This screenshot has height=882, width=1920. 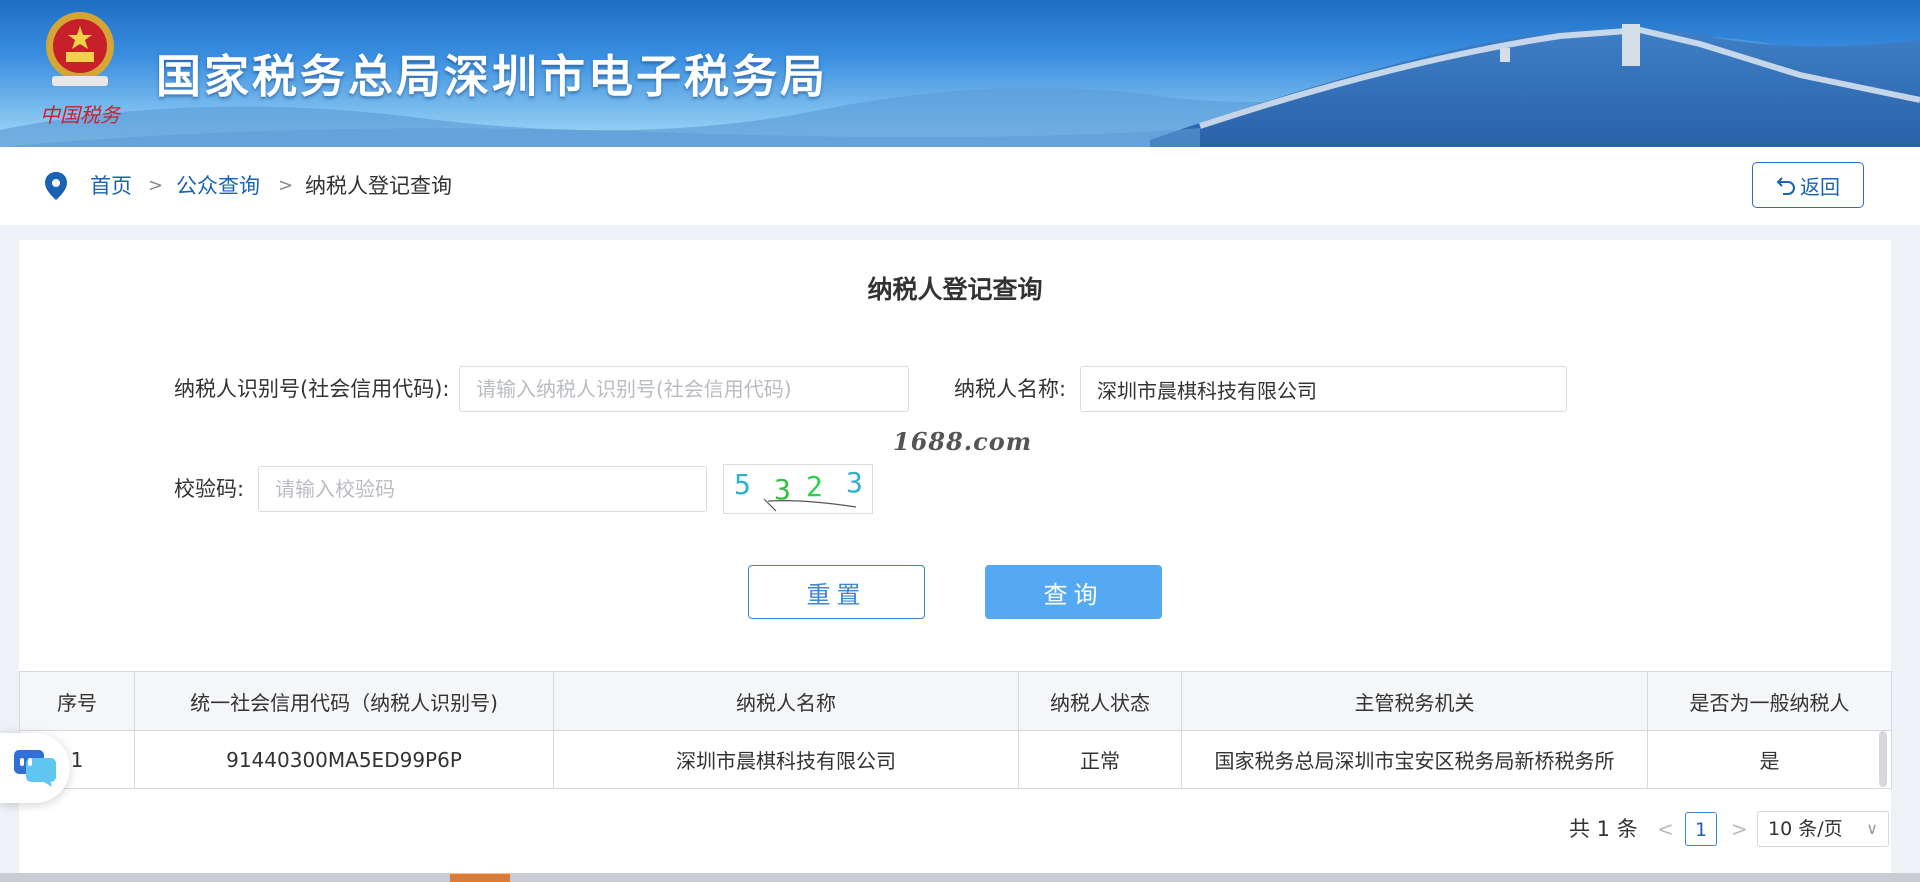 I want to click on watermark: 1688.com, so click(x=963, y=441).